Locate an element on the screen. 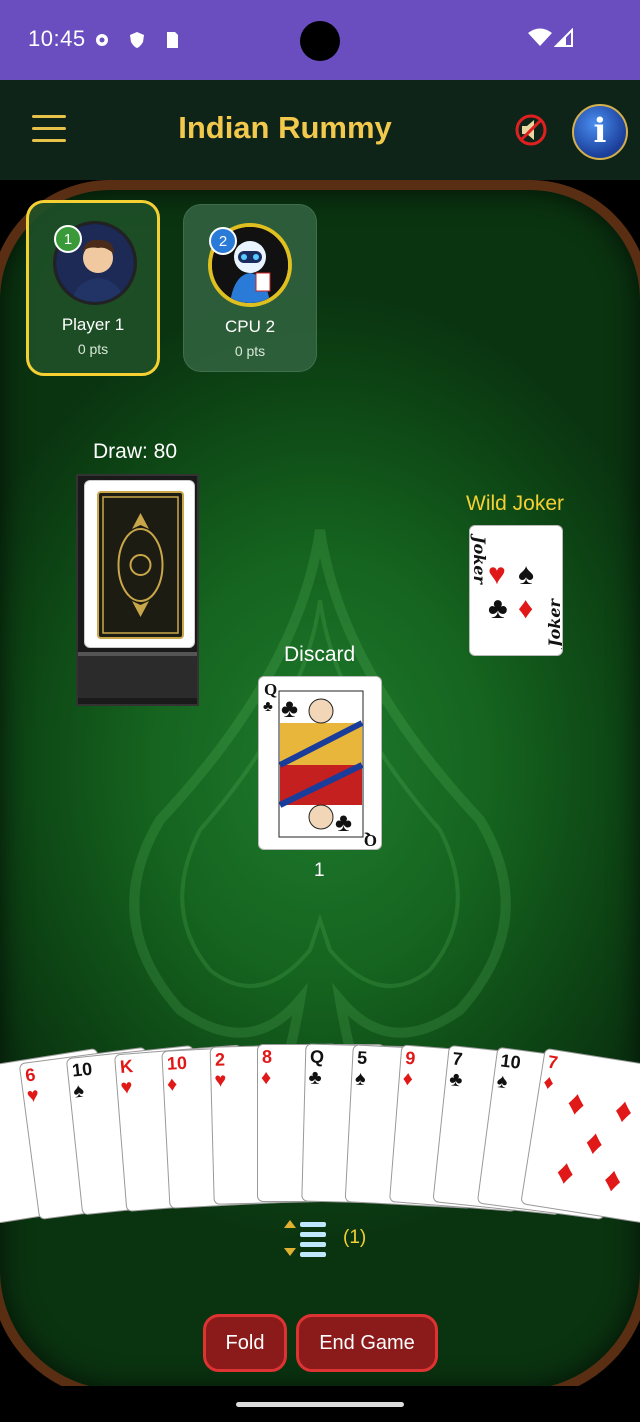 This screenshot has height=1422, width=640. settings-icon is located at coordinates (102, 40).